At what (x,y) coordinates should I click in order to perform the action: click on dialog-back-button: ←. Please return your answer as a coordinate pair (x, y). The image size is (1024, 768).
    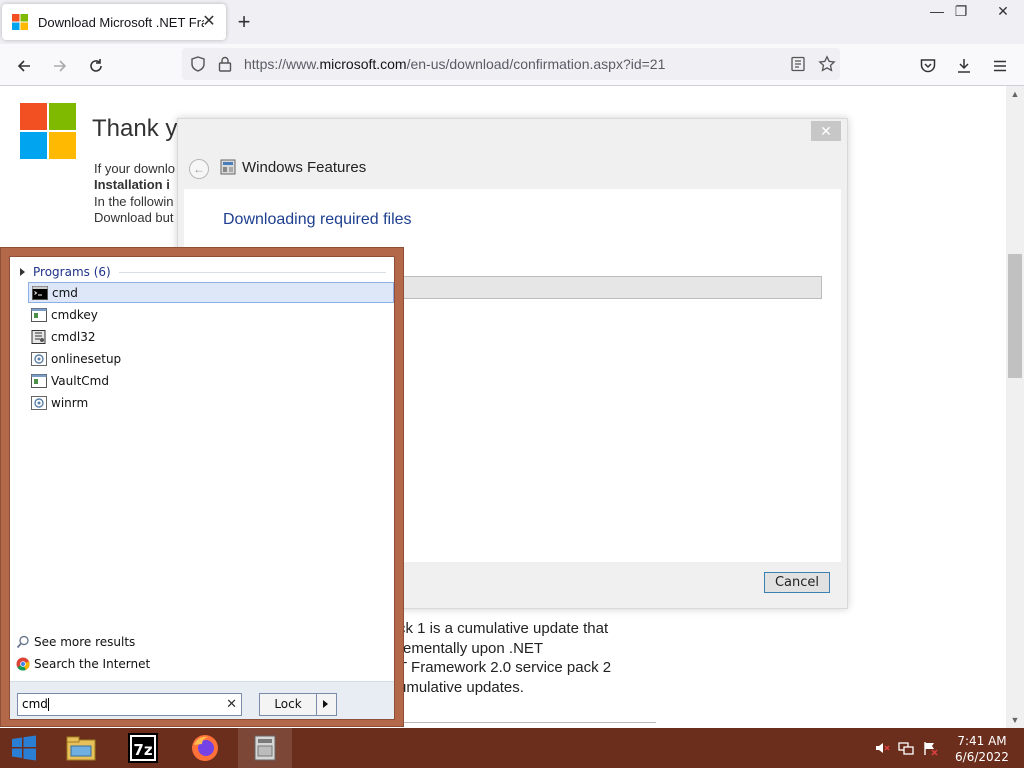
    Looking at the image, I should click on (199, 169).